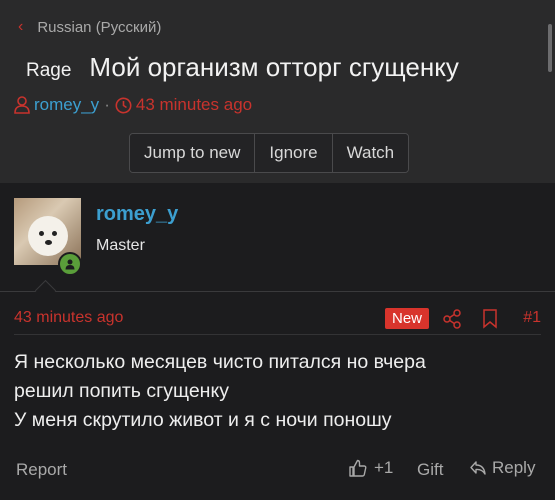  Describe the element at coordinates (384, 467) in the screenshot. I see `like-count: +1` at that location.